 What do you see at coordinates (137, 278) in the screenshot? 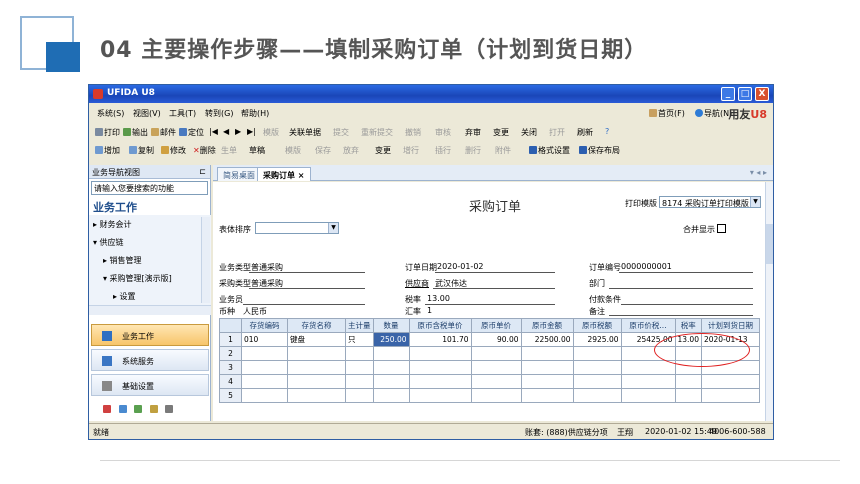
I see `nav-item-purchase: ▾ 采购管理[演示版]` at bounding box center [137, 278].